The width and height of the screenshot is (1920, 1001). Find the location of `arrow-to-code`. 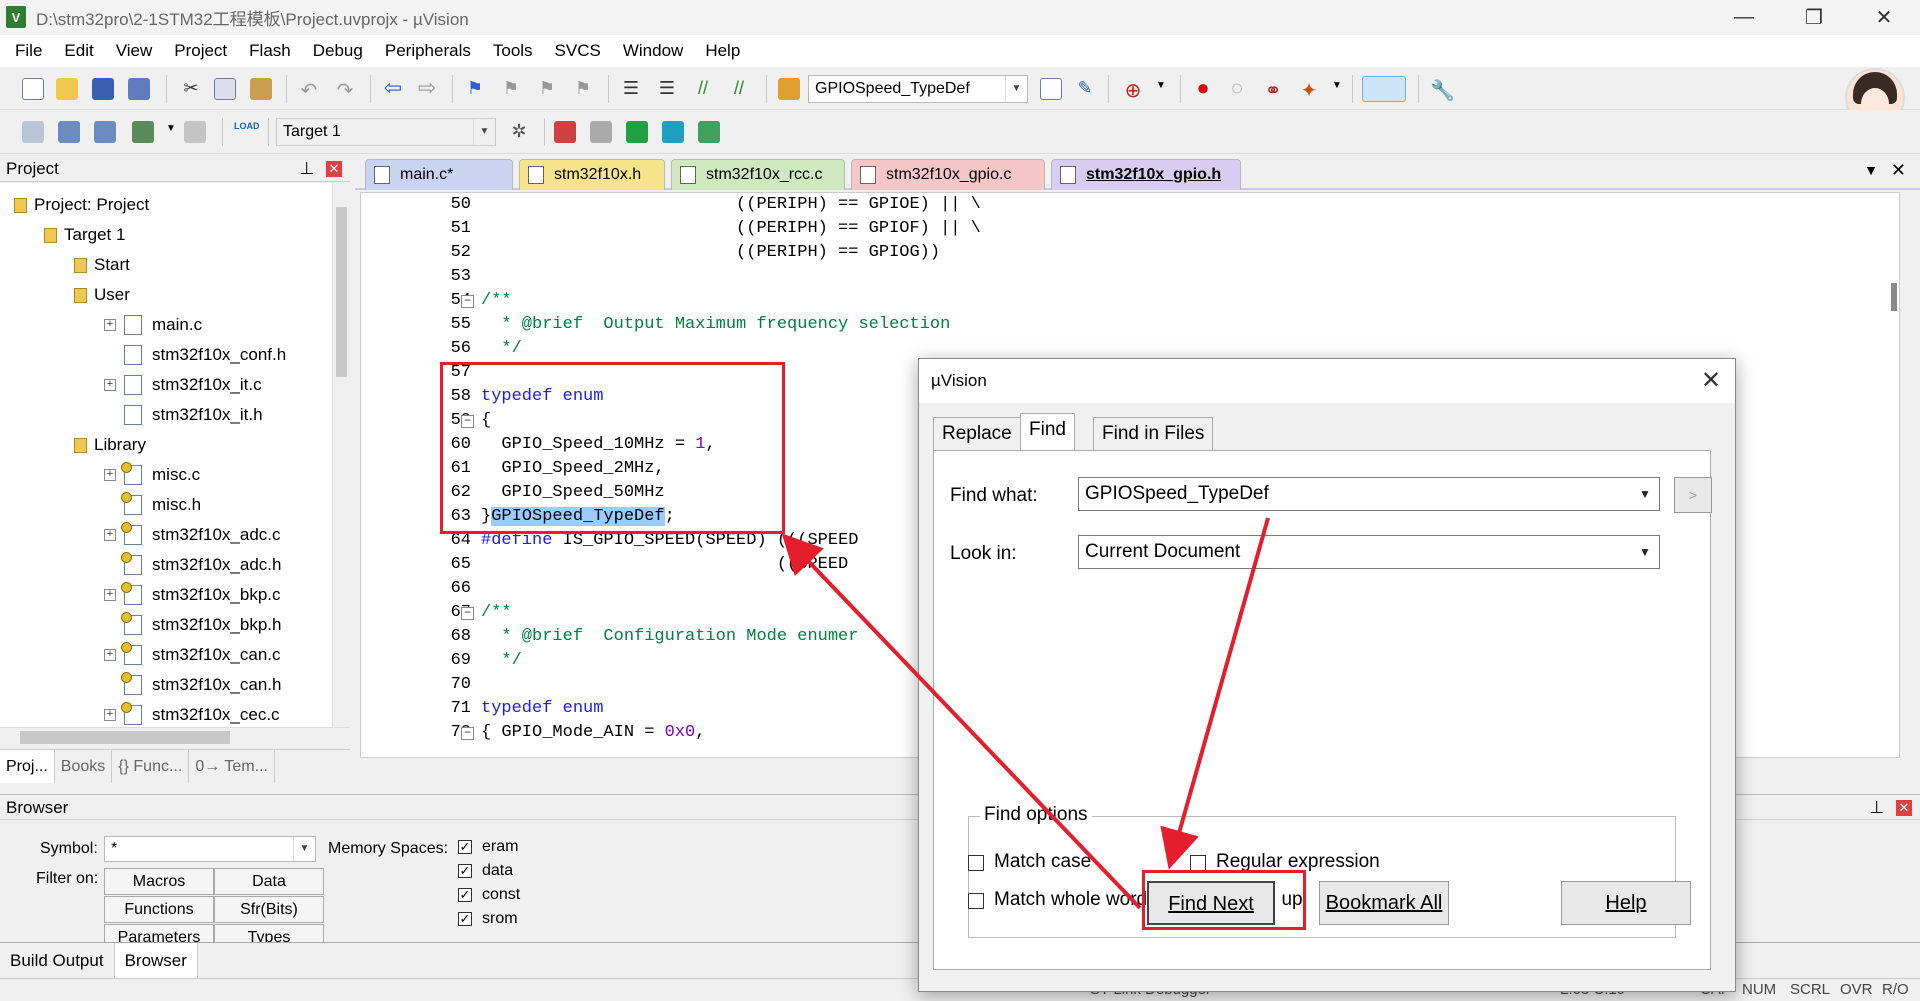

arrow-to-code is located at coordinates (961, 721).